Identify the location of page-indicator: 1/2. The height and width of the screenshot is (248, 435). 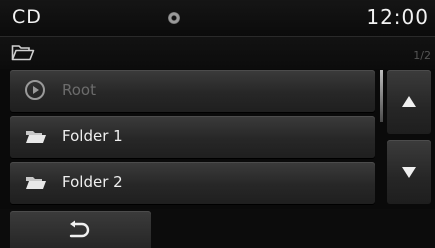
(422, 55).